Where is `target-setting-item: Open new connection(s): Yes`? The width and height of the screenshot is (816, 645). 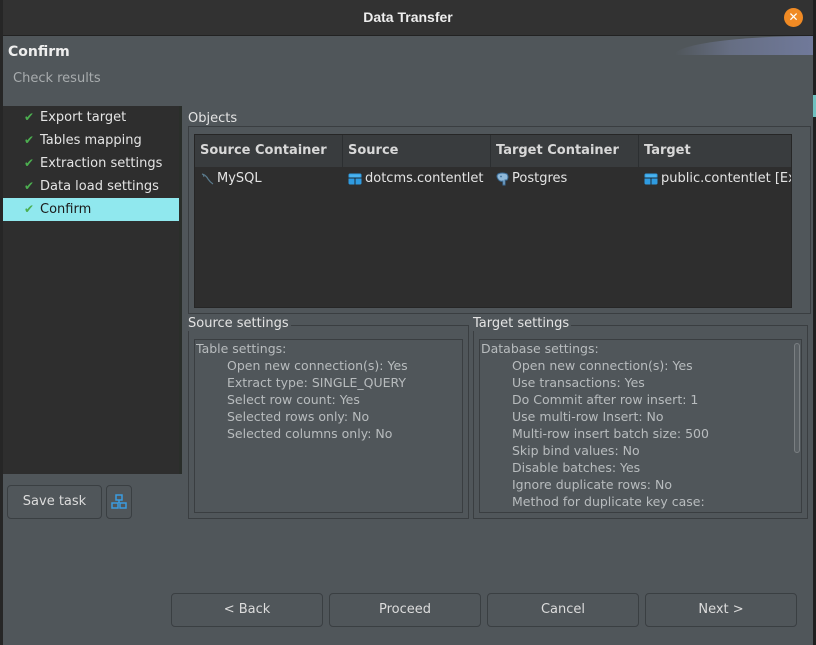 target-setting-item: Open new connection(s): Yes is located at coordinates (602, 365).